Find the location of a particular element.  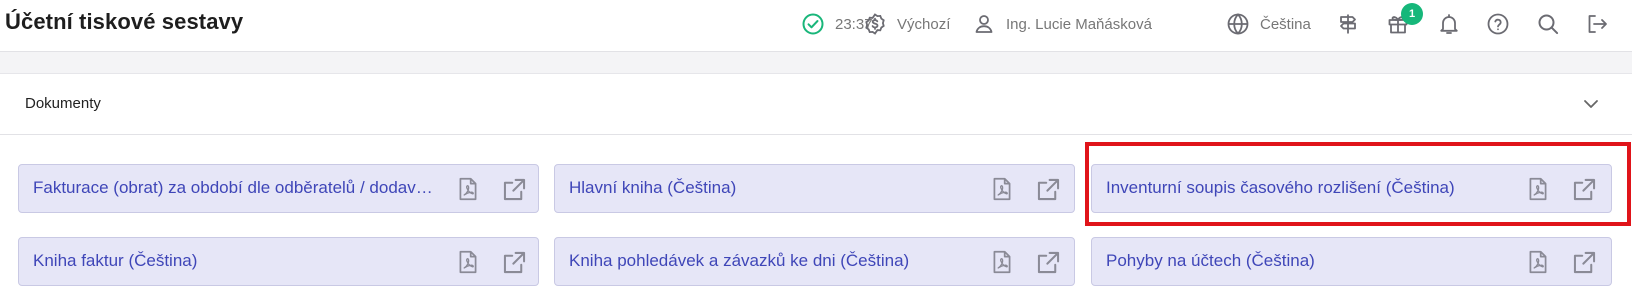

panel-title: Dokumenty is located at coordinates (63, 103).